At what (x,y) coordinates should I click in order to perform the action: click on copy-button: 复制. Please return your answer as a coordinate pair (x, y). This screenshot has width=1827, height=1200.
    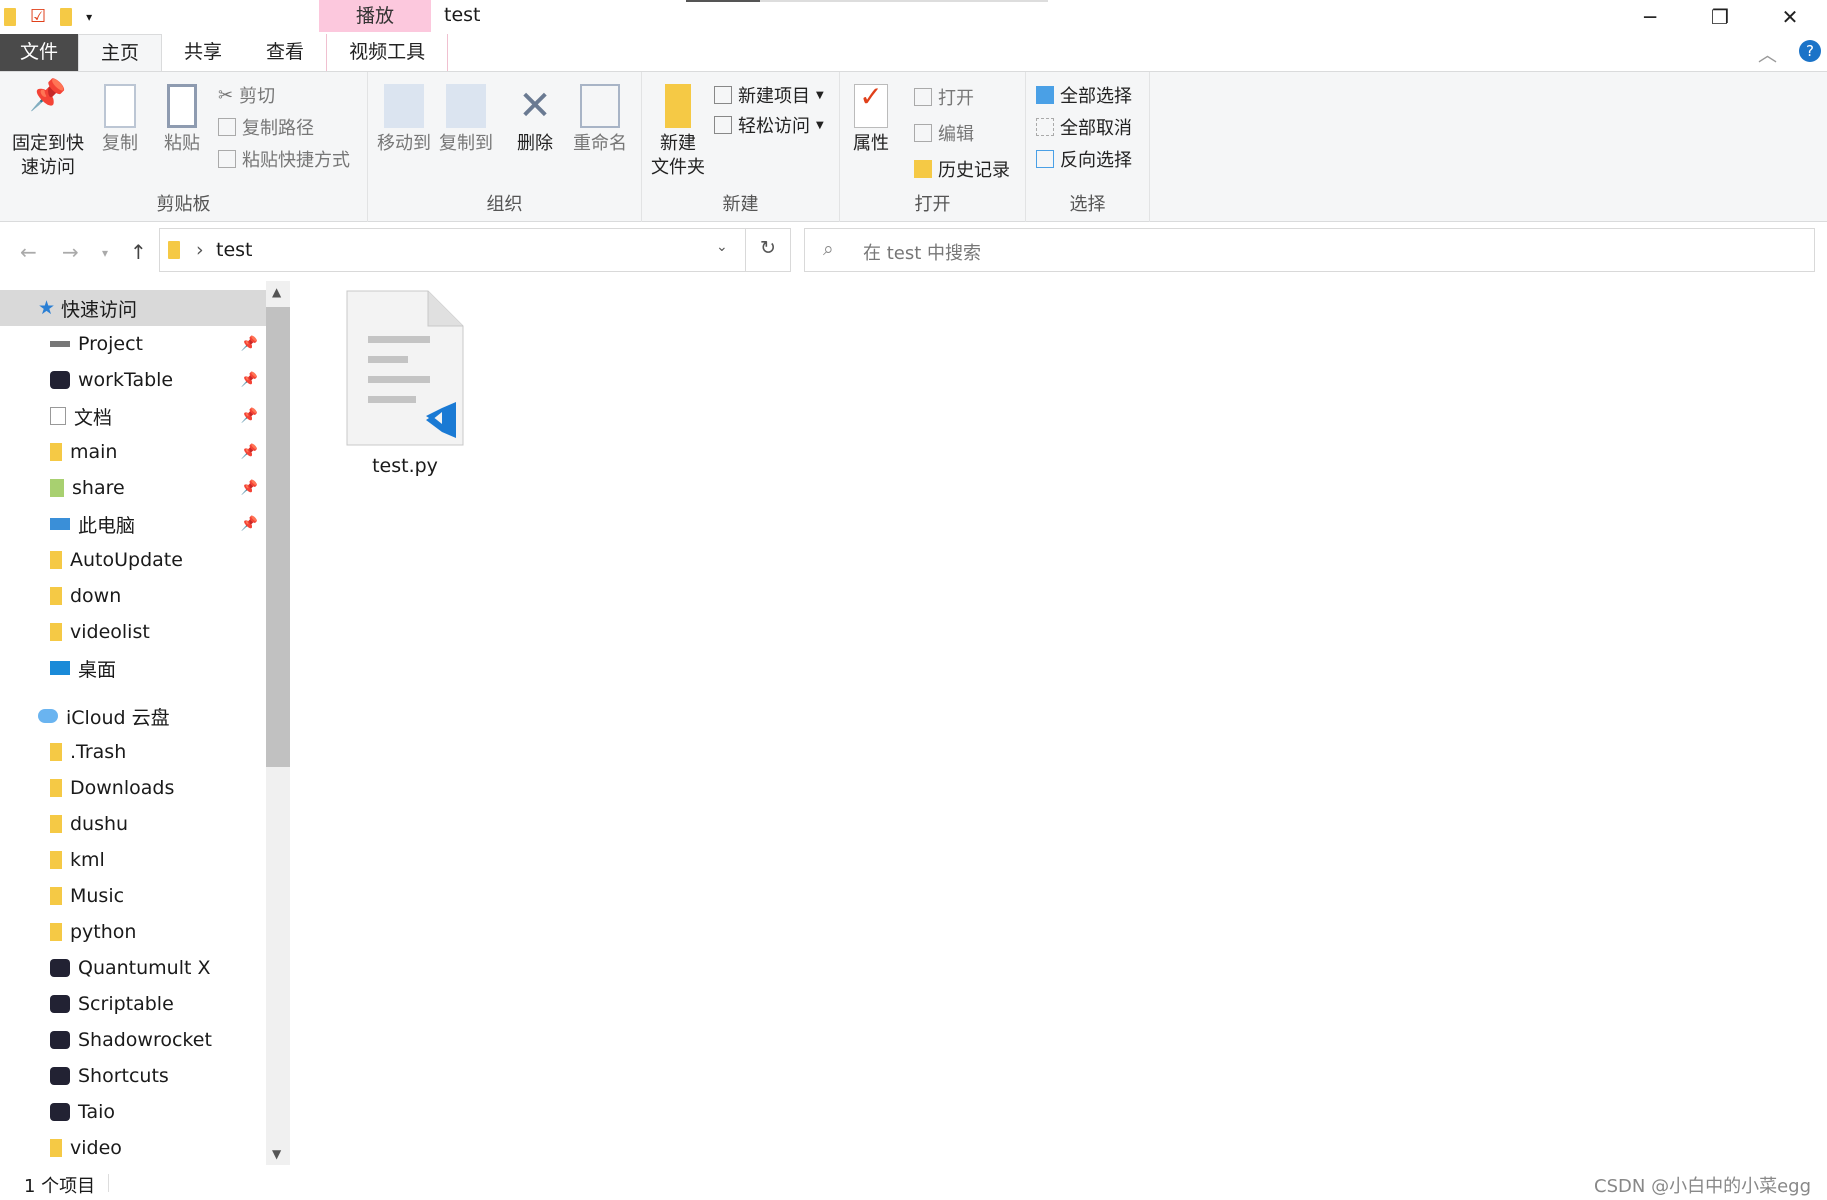
    Looking at the image, I should click on (120, 120).